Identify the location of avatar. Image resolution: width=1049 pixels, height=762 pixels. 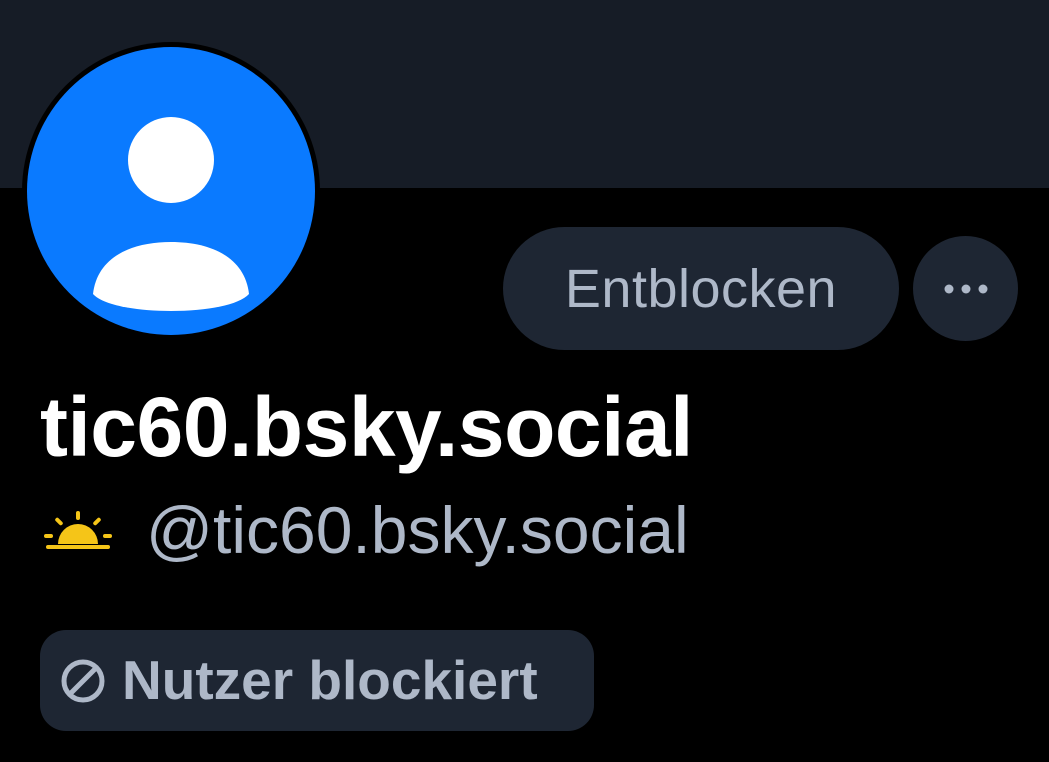
(171, 191).